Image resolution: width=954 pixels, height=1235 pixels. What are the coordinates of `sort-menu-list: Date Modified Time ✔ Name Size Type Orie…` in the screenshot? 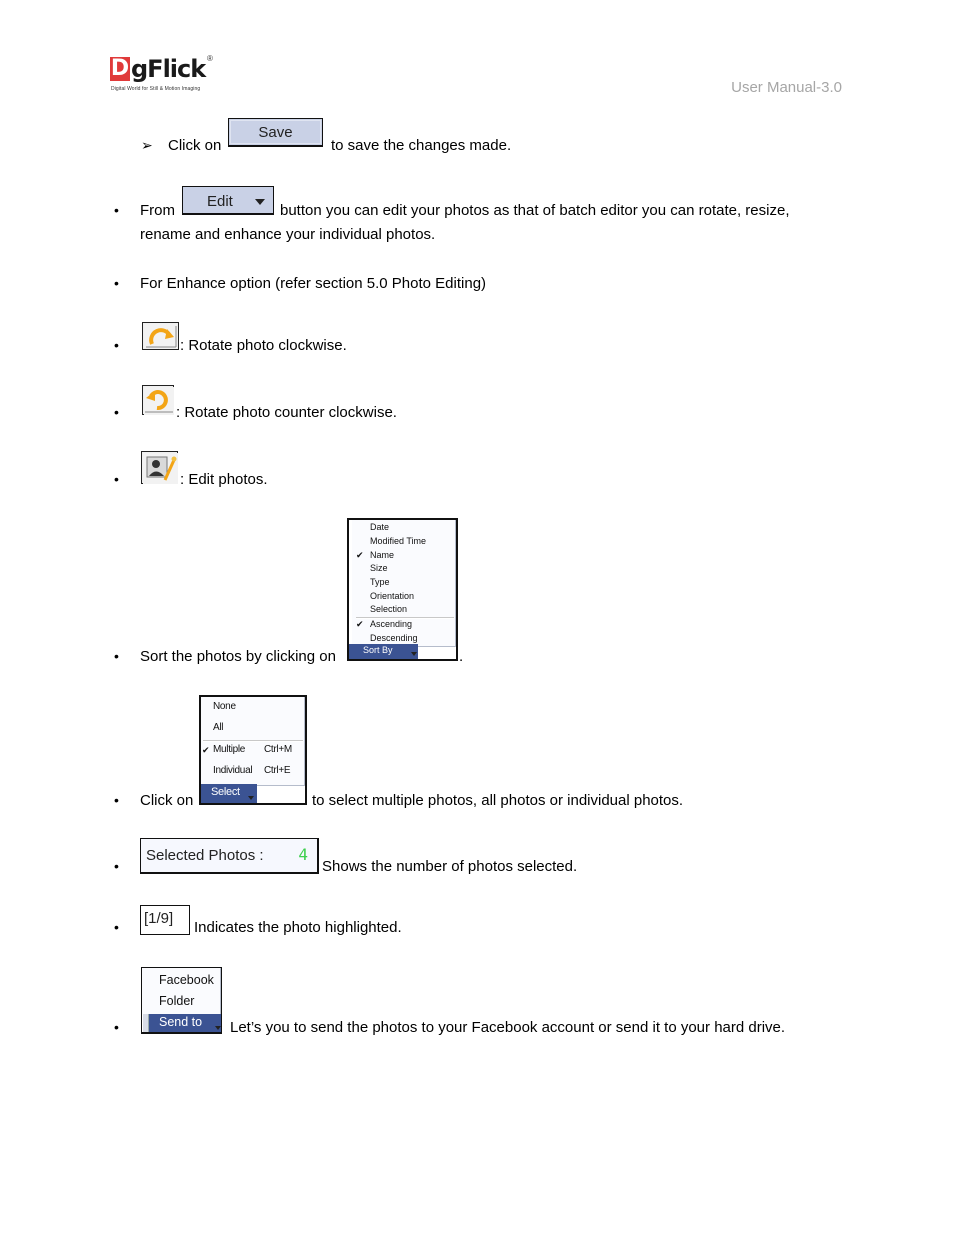 It's located at (404, 583).